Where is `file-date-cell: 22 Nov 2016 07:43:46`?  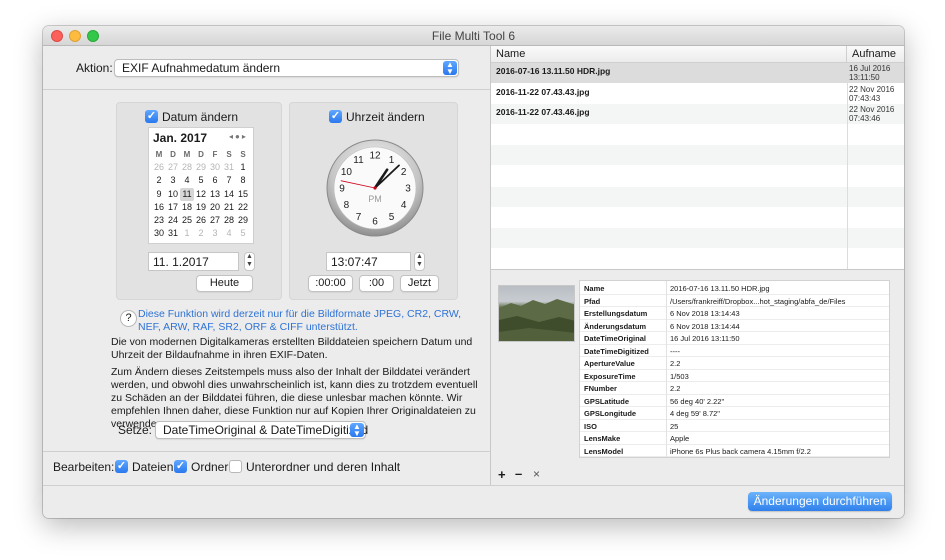
file-date-cell: 22 Nov 2016 07:43:46 is located at coordinates (871, 114).